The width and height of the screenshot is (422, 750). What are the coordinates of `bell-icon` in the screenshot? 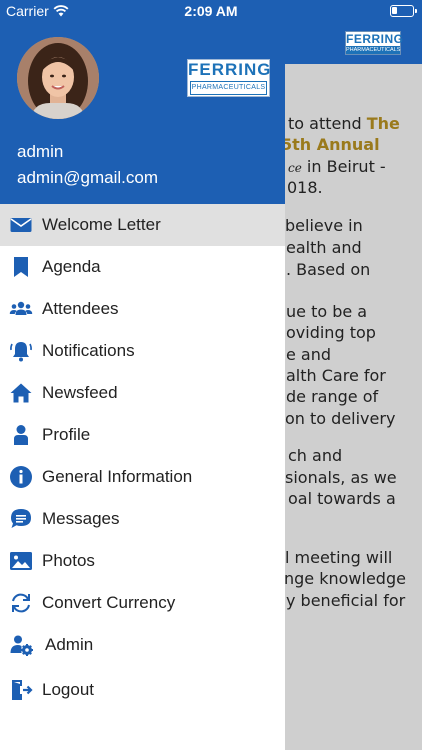 It's located at (21, 351).